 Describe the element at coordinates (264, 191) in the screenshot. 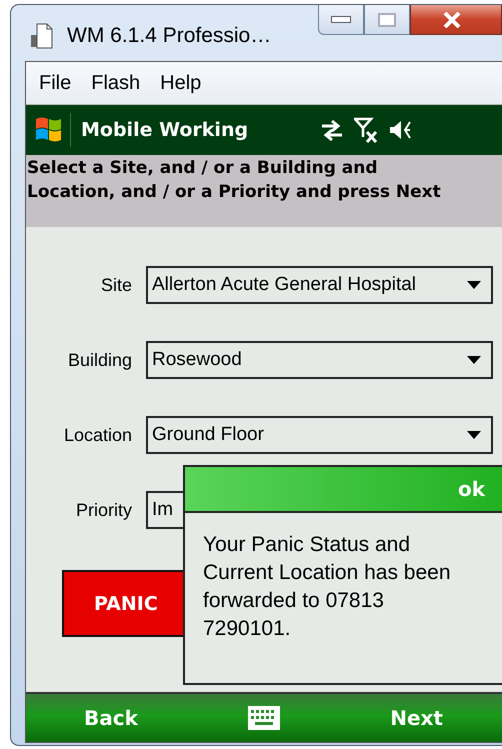

I see `instruction-text: Select a Site, and / or a Building and Location, and / or a Priority and press Next` at that location.